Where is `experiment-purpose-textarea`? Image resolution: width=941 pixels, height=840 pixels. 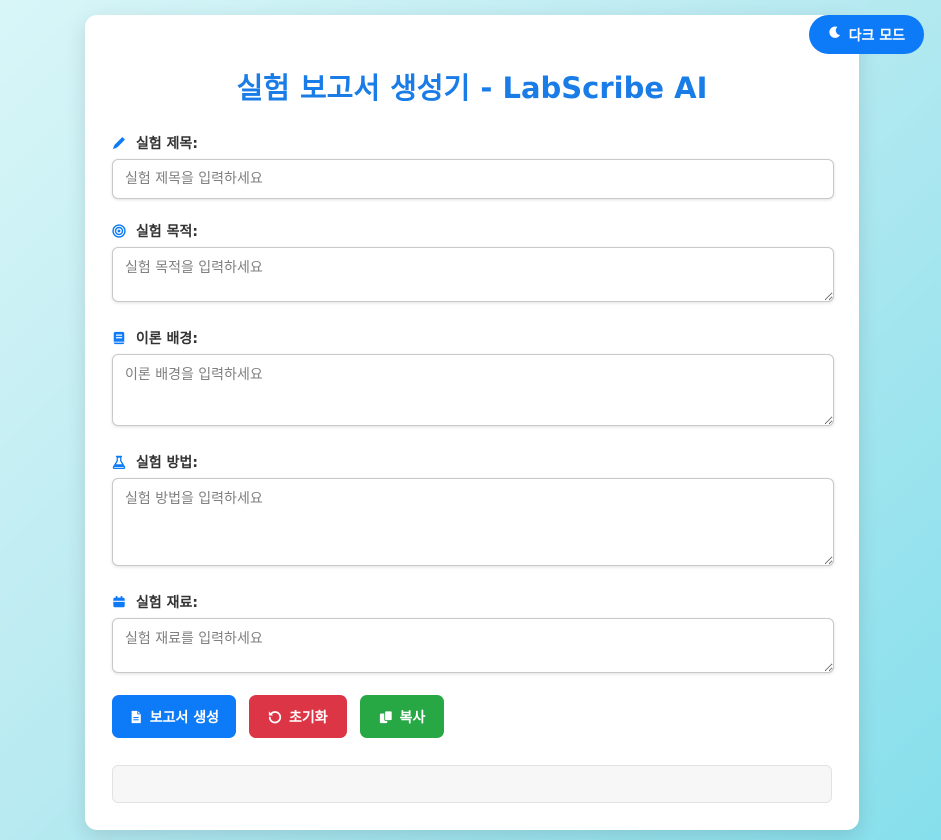
experiment-purpose-textarea is located at coordinates (473, 274).